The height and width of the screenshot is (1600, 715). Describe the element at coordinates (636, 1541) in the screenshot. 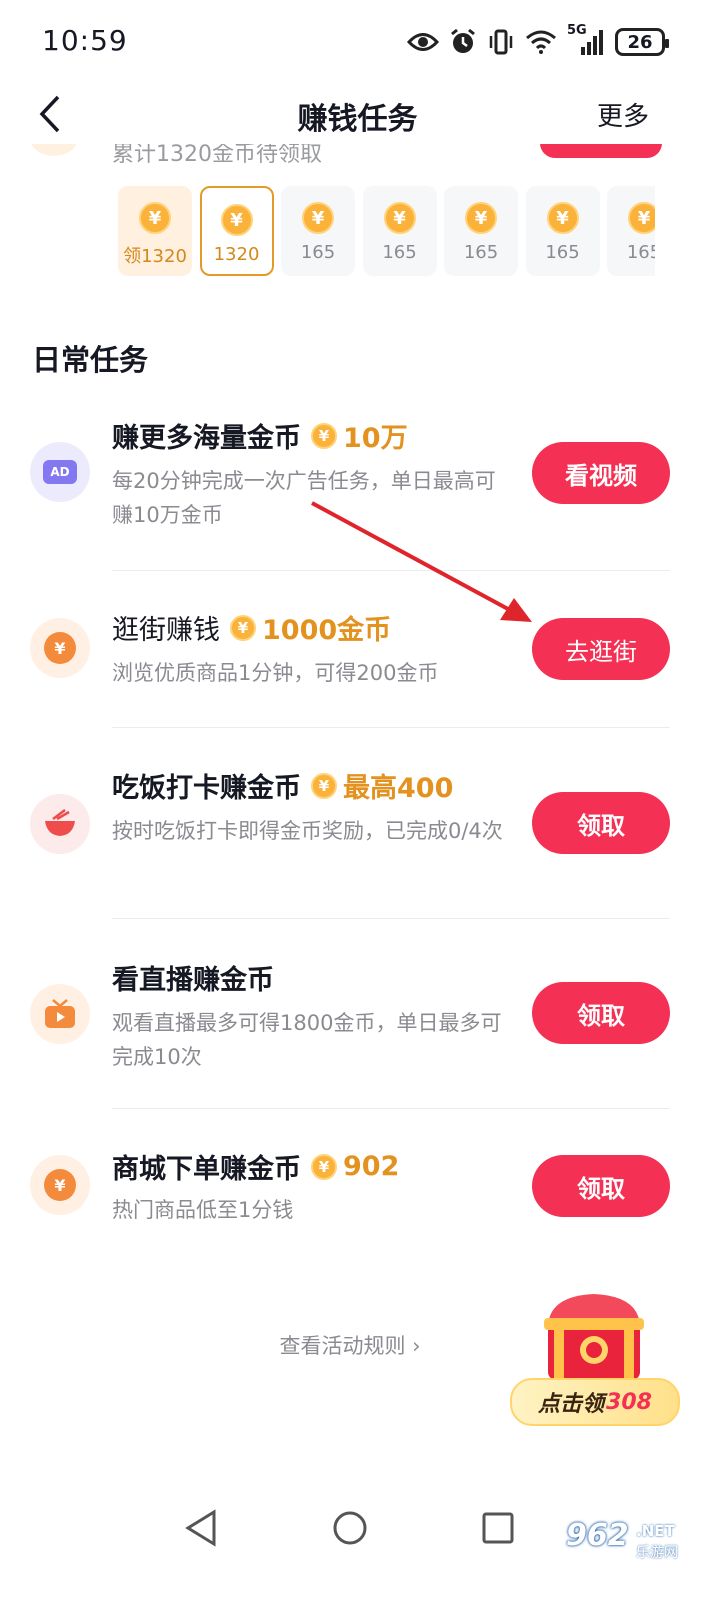

I see `site-watermark-logo: 962 .NET 乐游网` at that location.